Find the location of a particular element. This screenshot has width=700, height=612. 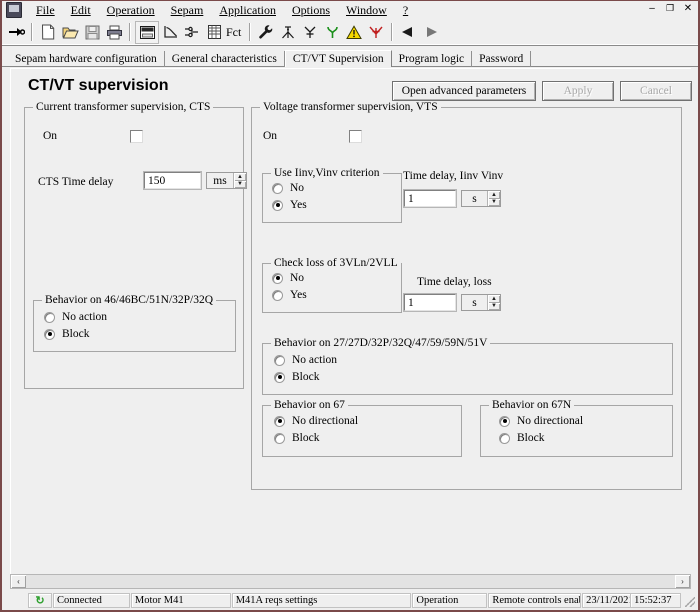

vts-check-loss-legend: Check loss of 3VLn/2VLL is located at coordinates (336, 263).